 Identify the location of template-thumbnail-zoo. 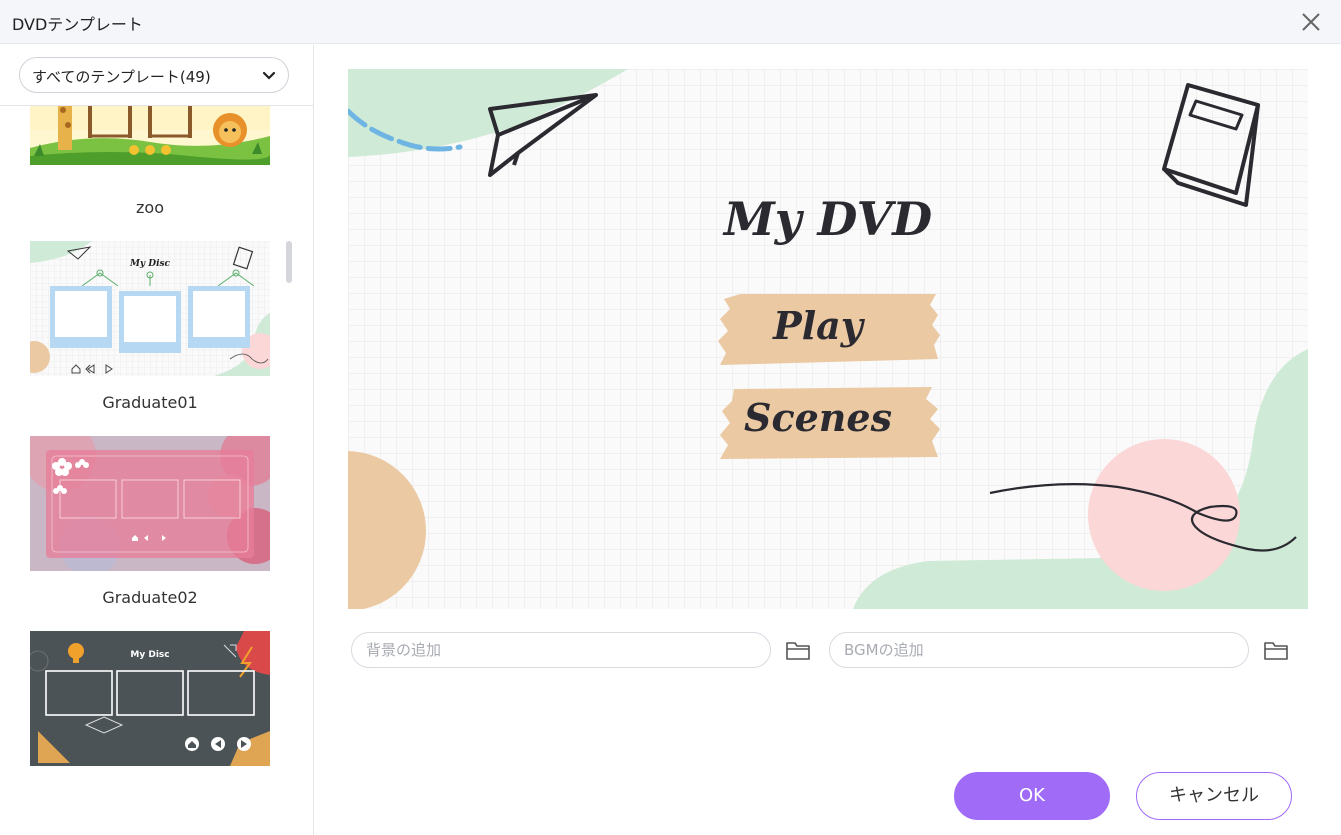
(150, 135).